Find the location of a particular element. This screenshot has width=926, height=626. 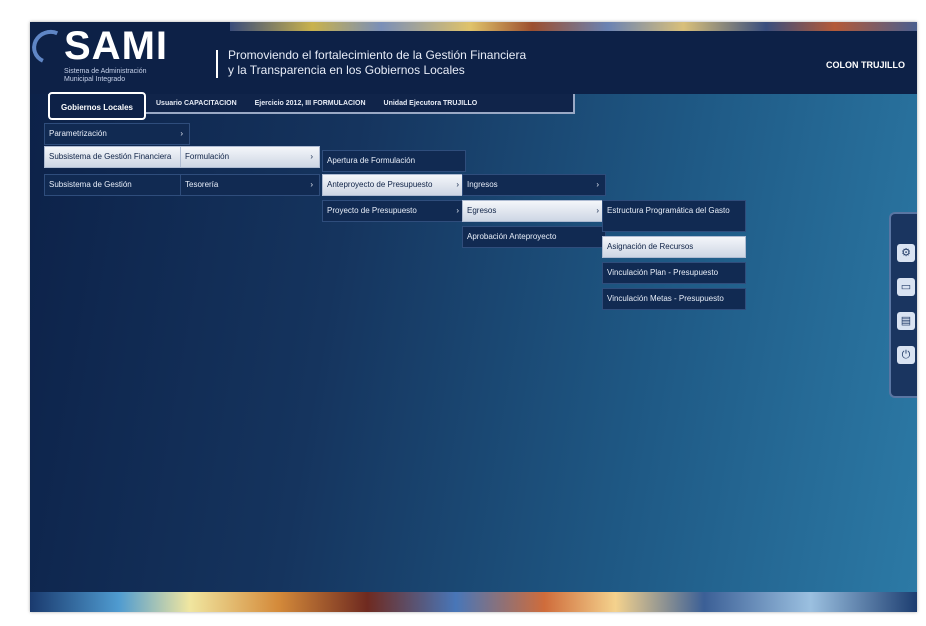

menu-label: Egresos is located at coordinates (482, 210).